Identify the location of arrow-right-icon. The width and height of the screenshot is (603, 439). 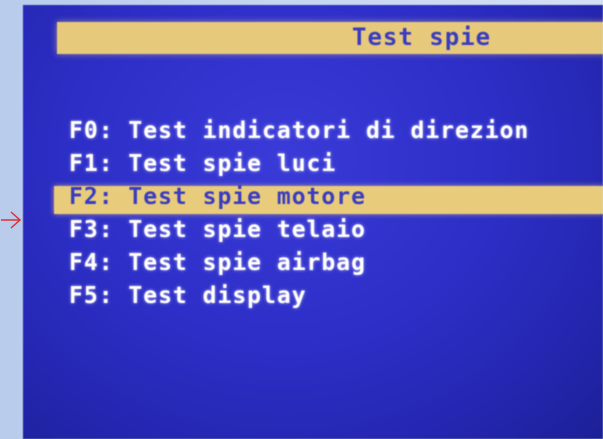
(11, 220).